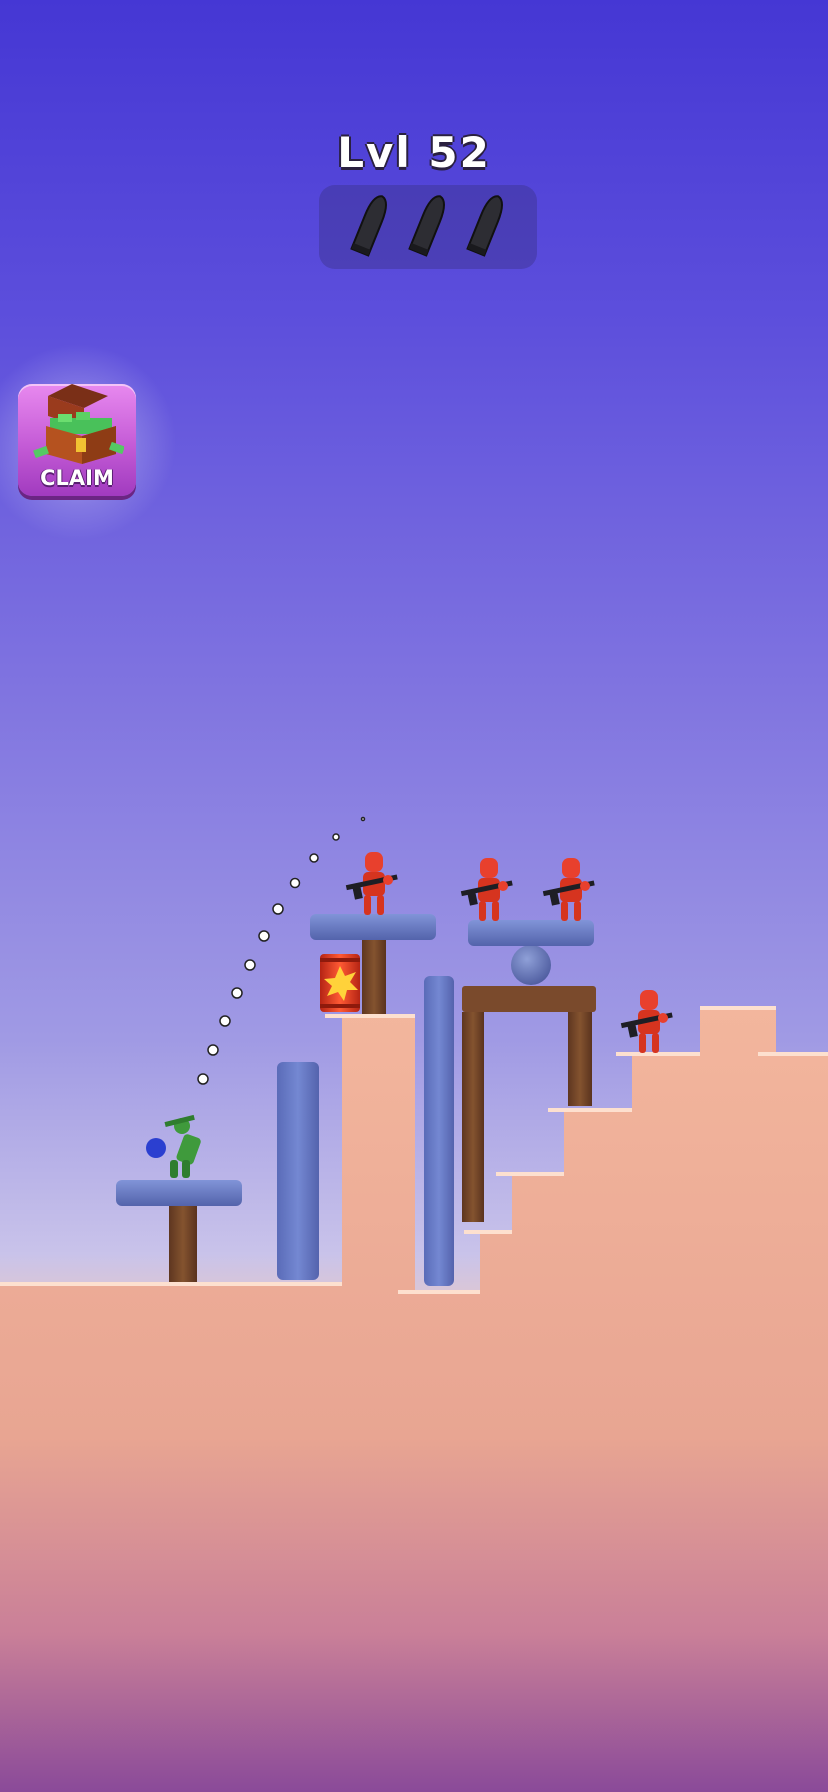 The image size is (828, 1792). Describe the element at coordinates (156, 1148) in the screenshot. I see `blue-ball` at that location.